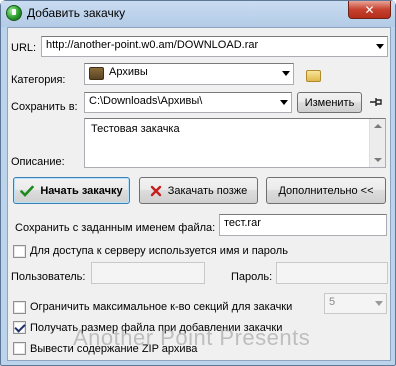 This screenshot has height=366, width=396. What do you see at coordinates (48, 277) in the screenshot?
I see `user-label: Пользователь:` at bounding box center [48, 277].